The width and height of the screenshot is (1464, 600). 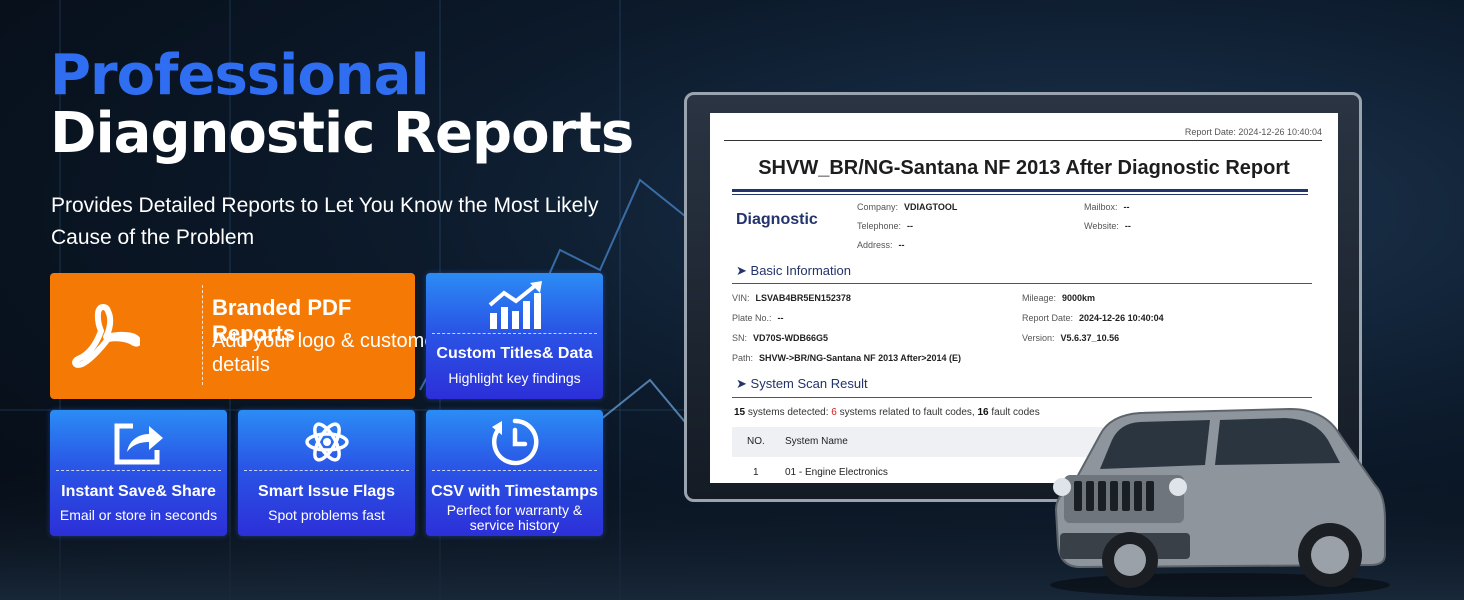 I want to click on telephone-field: Telephone: --, so click(x=885, y=226).